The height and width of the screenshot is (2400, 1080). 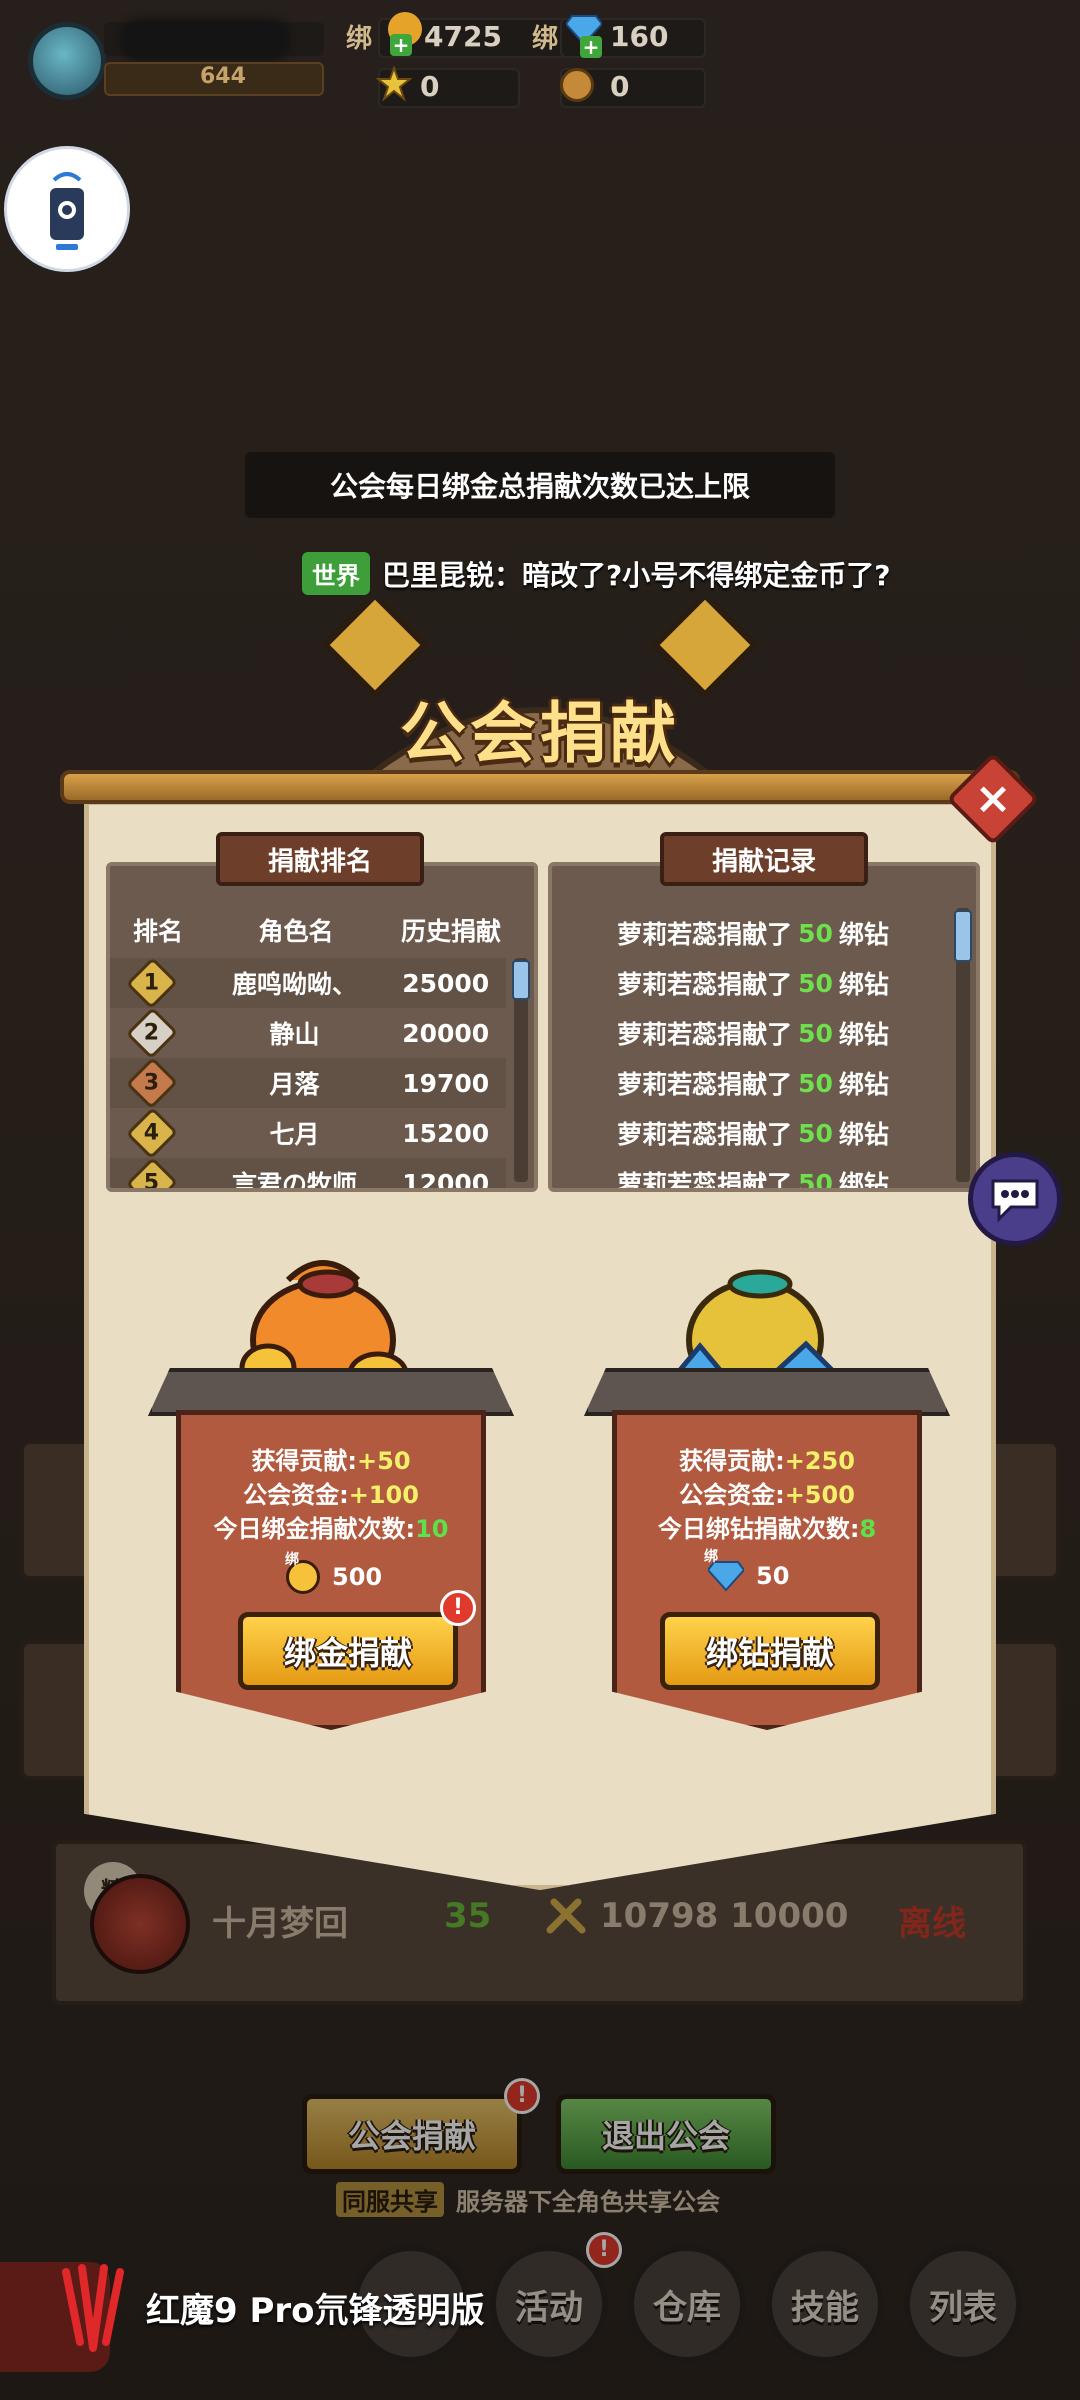 I want to click on panel-top-rod, so click(x=540, y=787).